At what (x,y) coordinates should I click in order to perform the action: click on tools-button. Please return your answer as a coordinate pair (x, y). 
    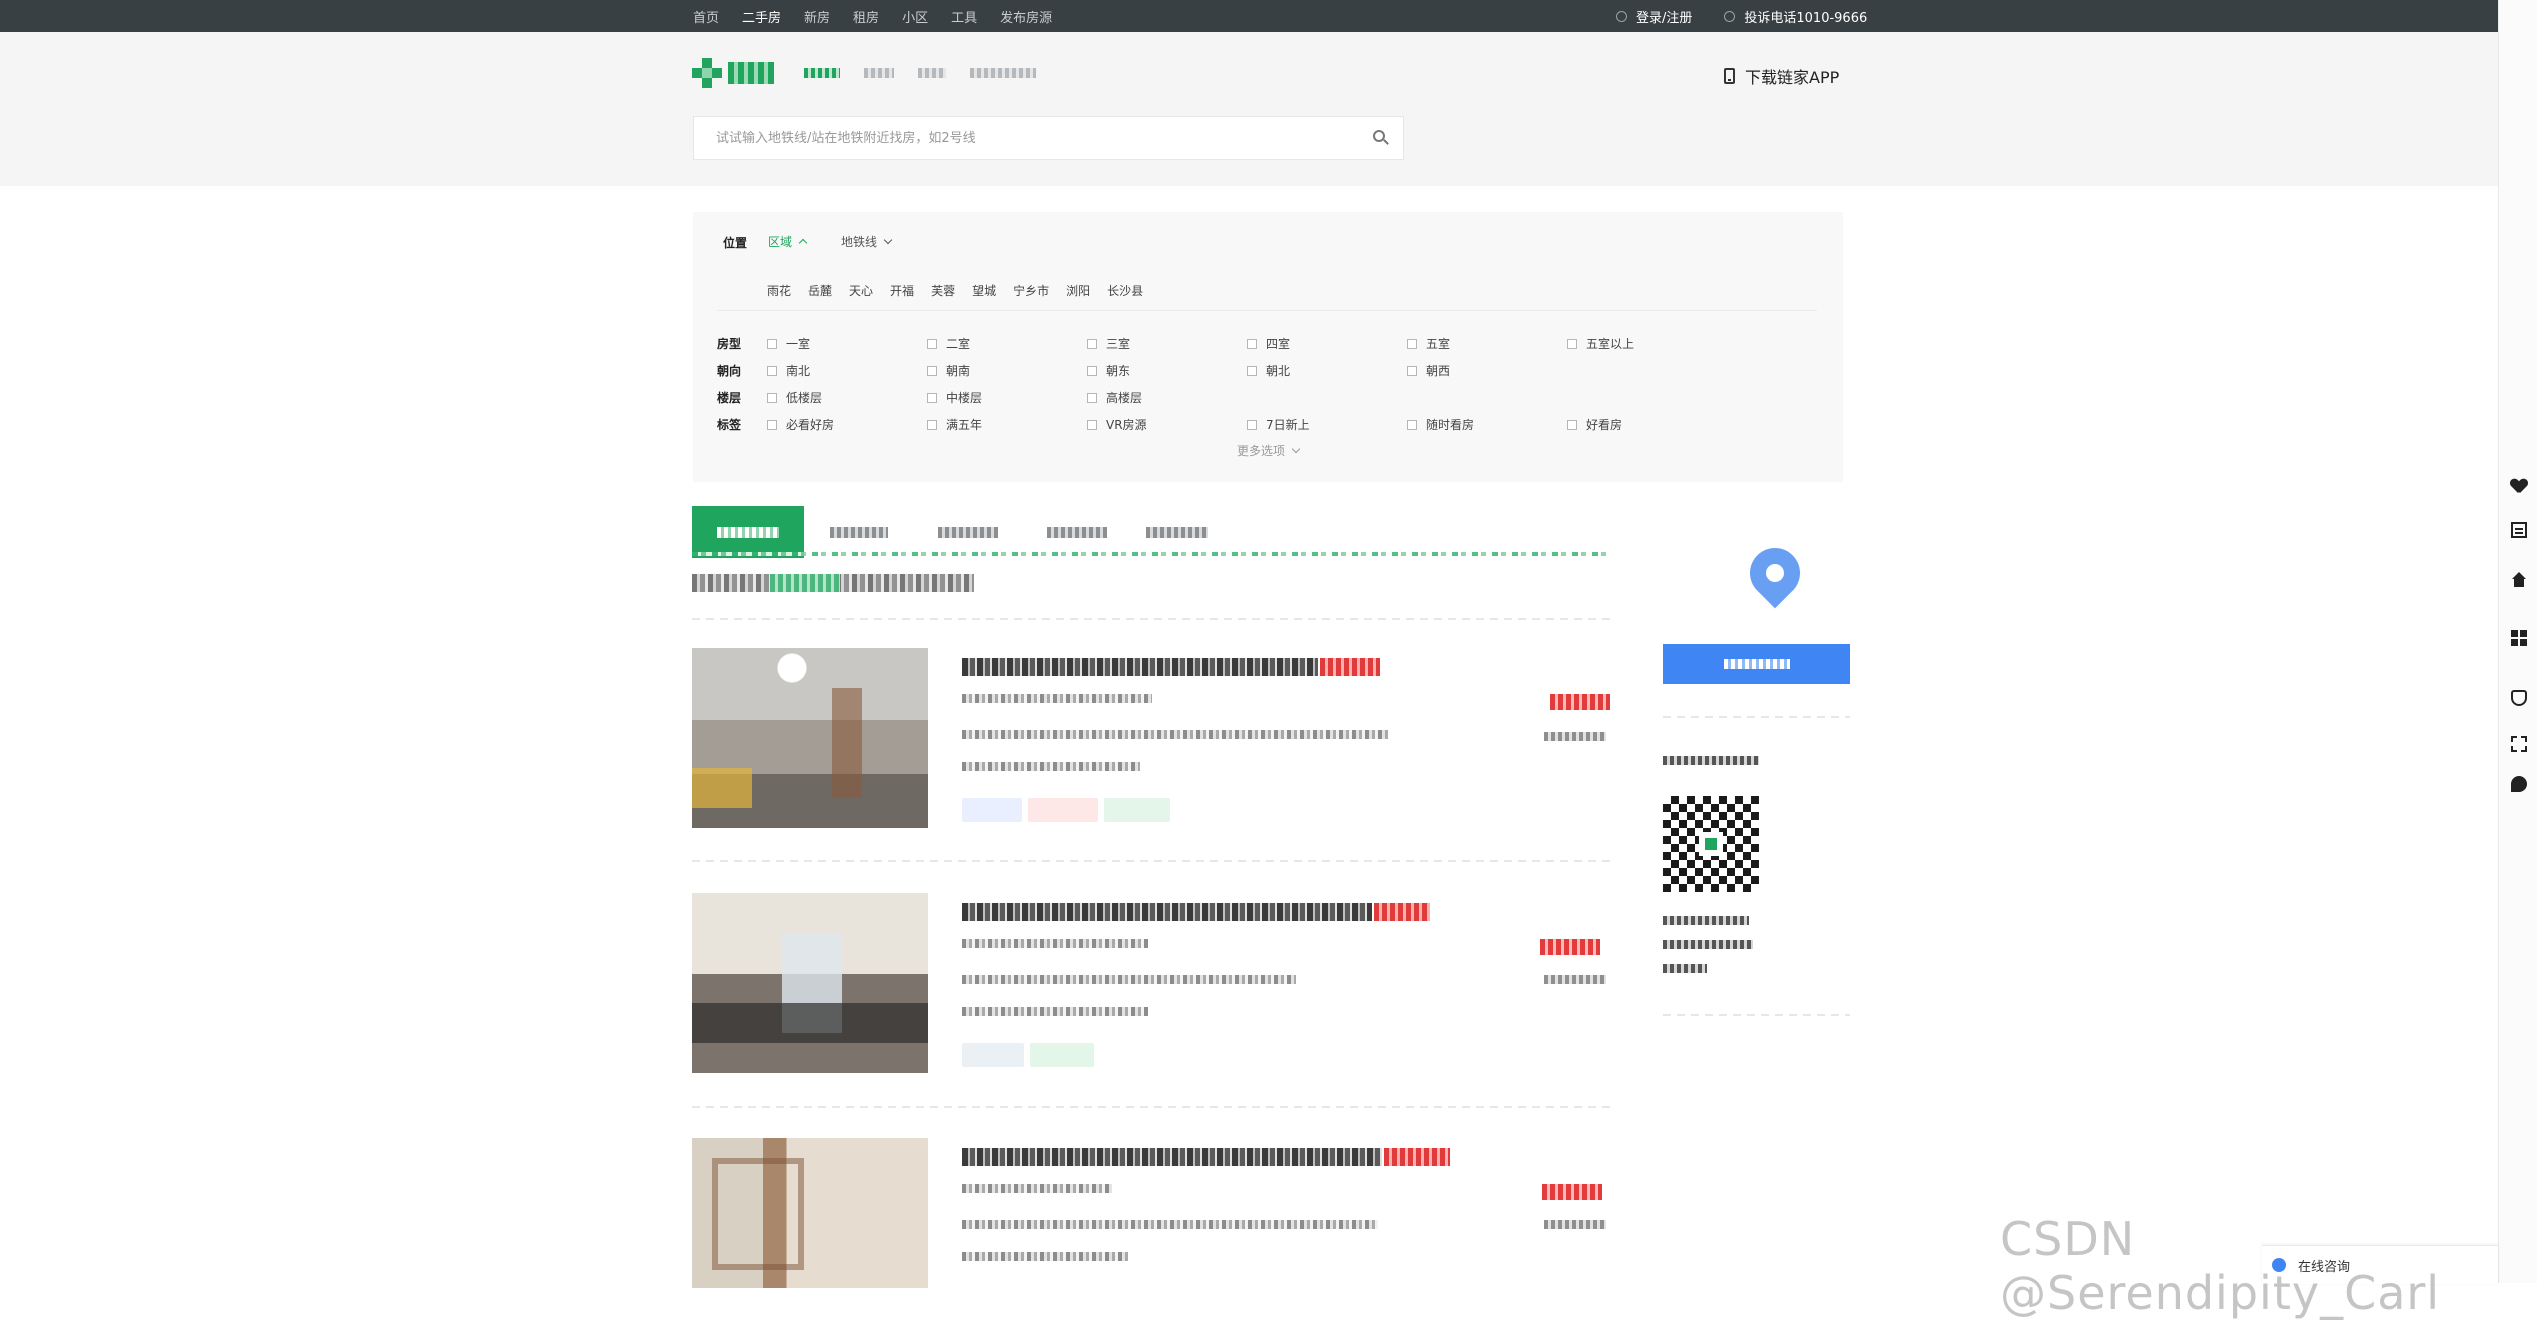
    Looking at the image, I should click on (2518, 639).